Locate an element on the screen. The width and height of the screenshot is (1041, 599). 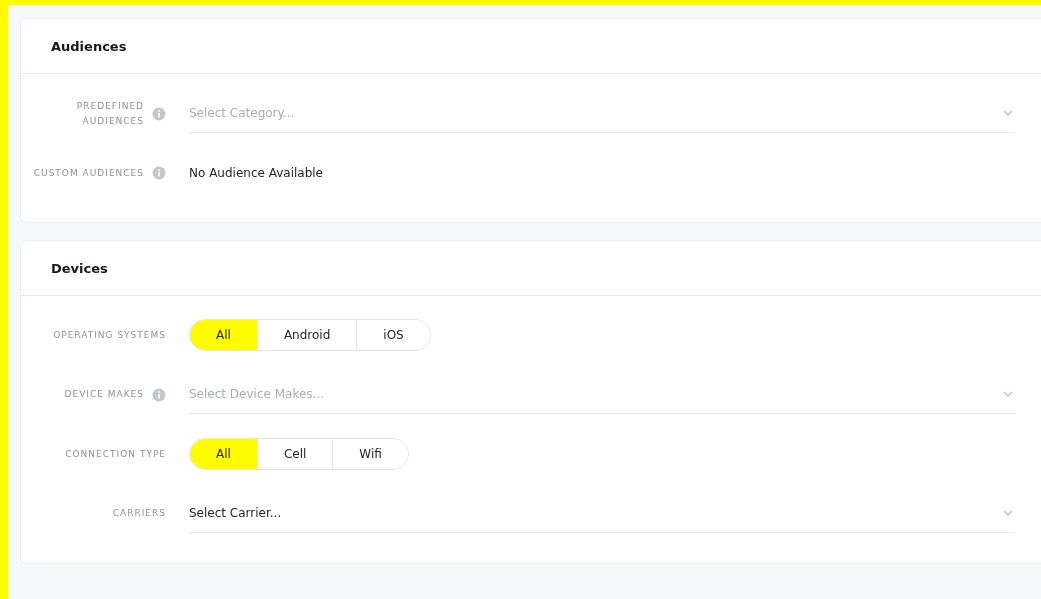
toggle-option: iOS is located at coordinates (393, 335).